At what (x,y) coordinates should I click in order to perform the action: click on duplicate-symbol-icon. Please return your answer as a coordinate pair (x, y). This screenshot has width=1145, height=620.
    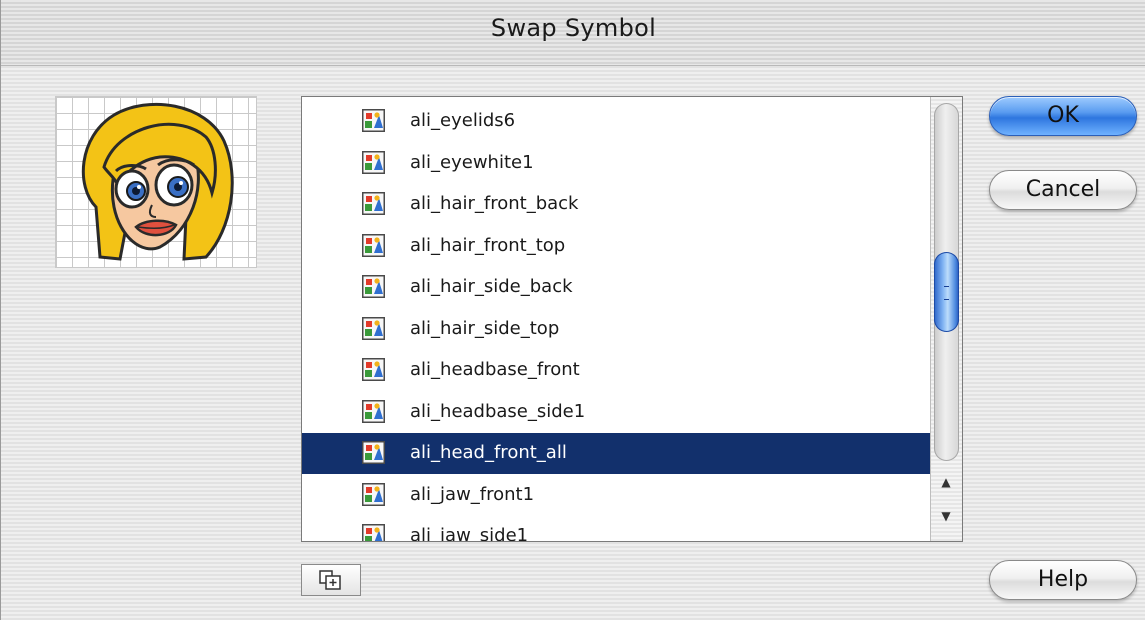
    Looking at the image, I should click on (330, 580).